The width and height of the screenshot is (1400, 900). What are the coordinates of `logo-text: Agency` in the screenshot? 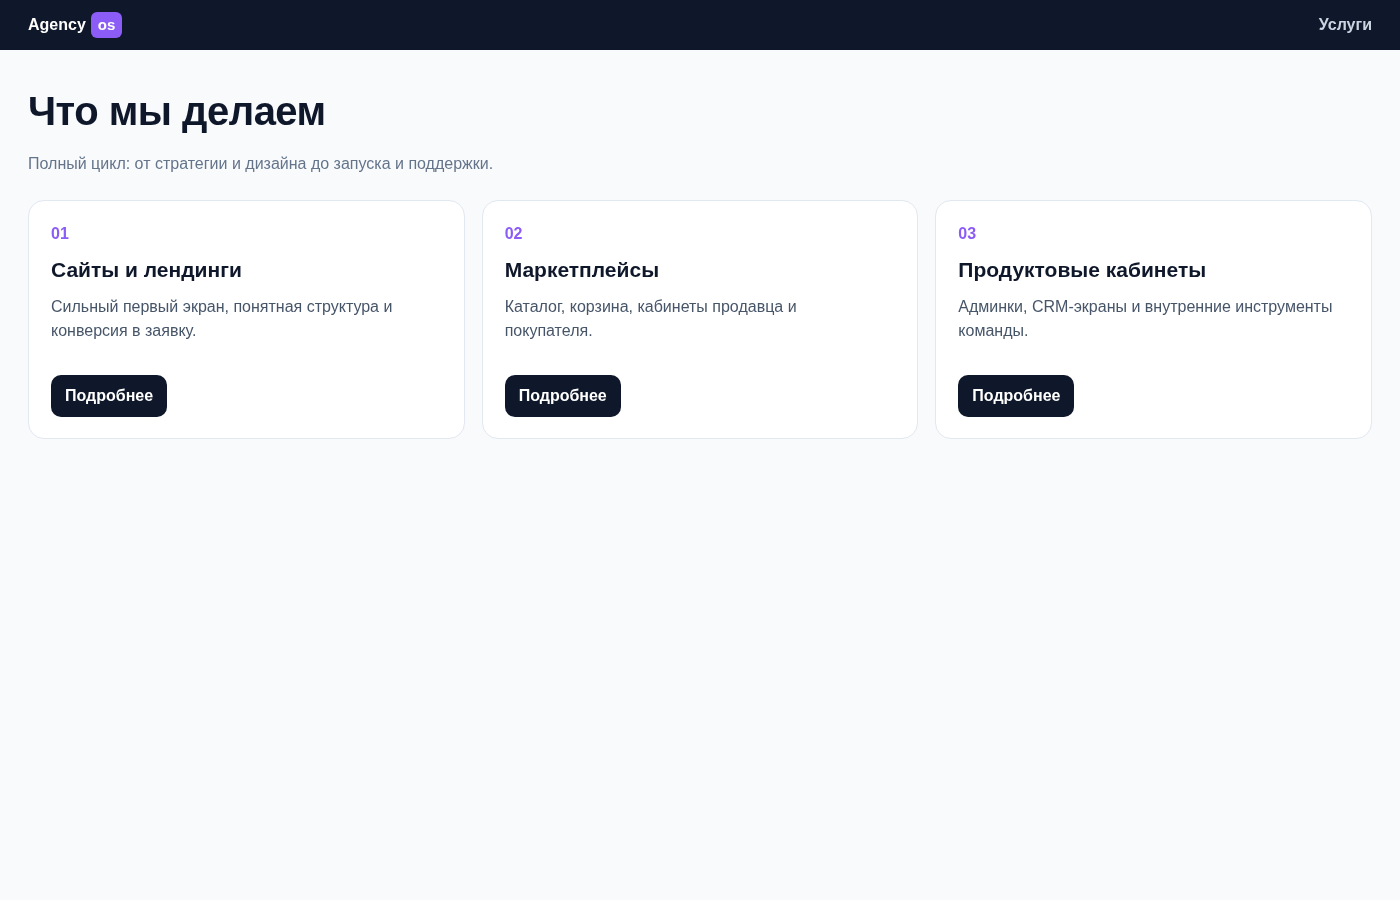 It's located at (57, 25).